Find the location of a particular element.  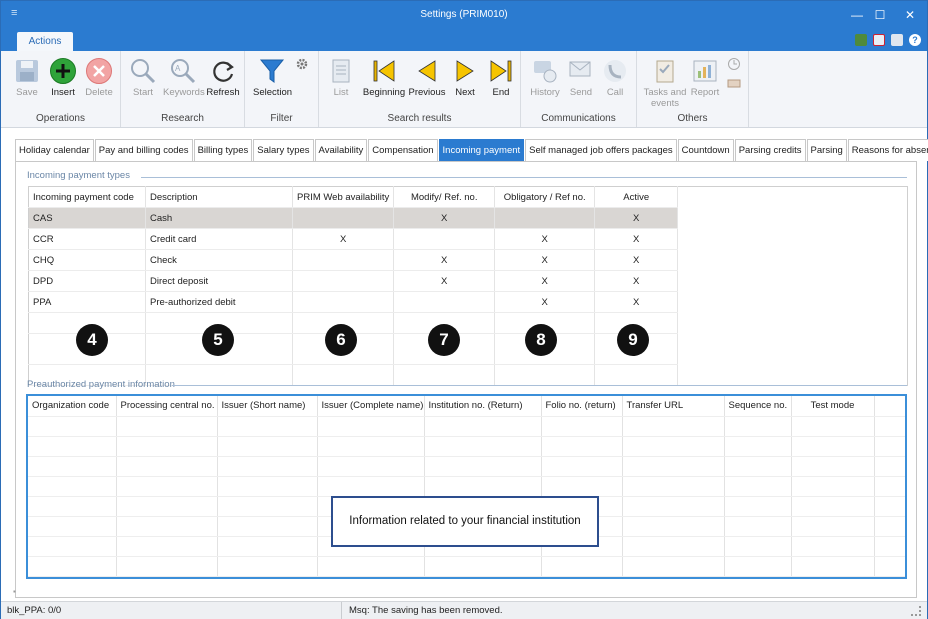

help-icon: ? is located at coordinates (915, 40).